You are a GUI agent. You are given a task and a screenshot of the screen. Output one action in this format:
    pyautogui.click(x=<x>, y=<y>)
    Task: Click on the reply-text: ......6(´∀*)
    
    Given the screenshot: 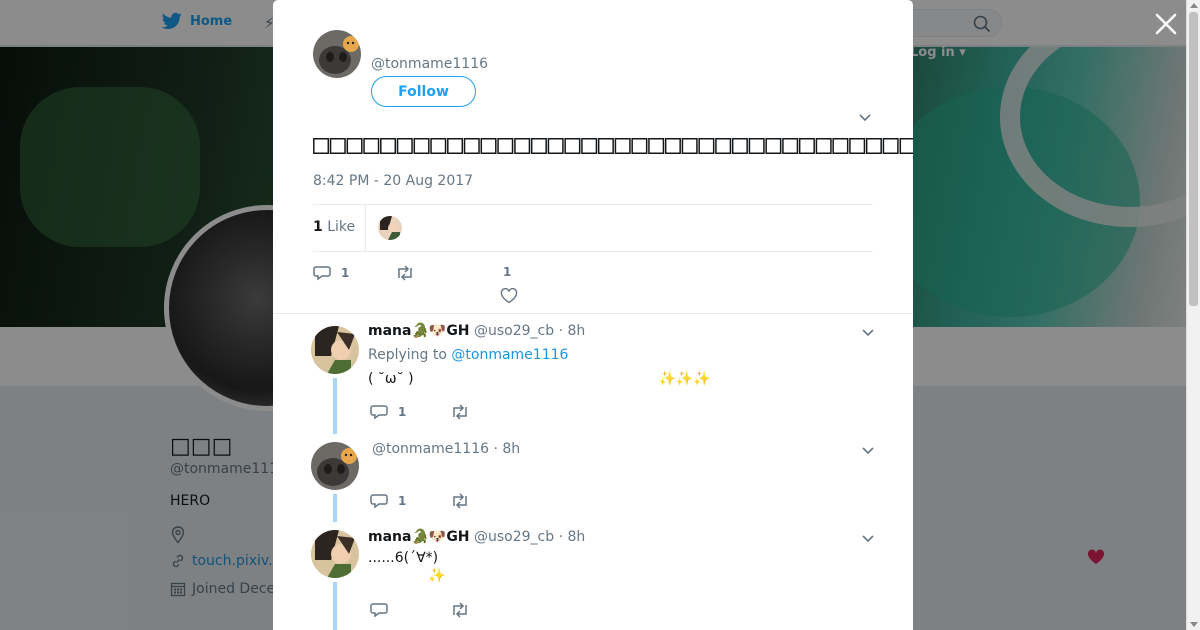 What is the action you would take?
    pyautogui.click(x=403, y=558)
    